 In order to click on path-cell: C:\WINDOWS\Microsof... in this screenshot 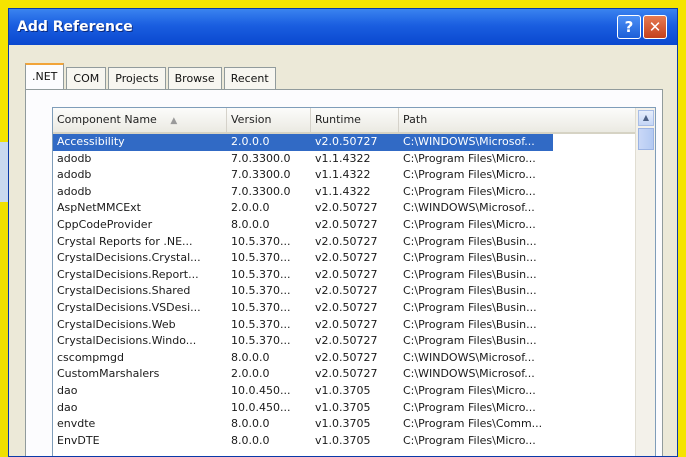, I will do `click(469, 357)`.